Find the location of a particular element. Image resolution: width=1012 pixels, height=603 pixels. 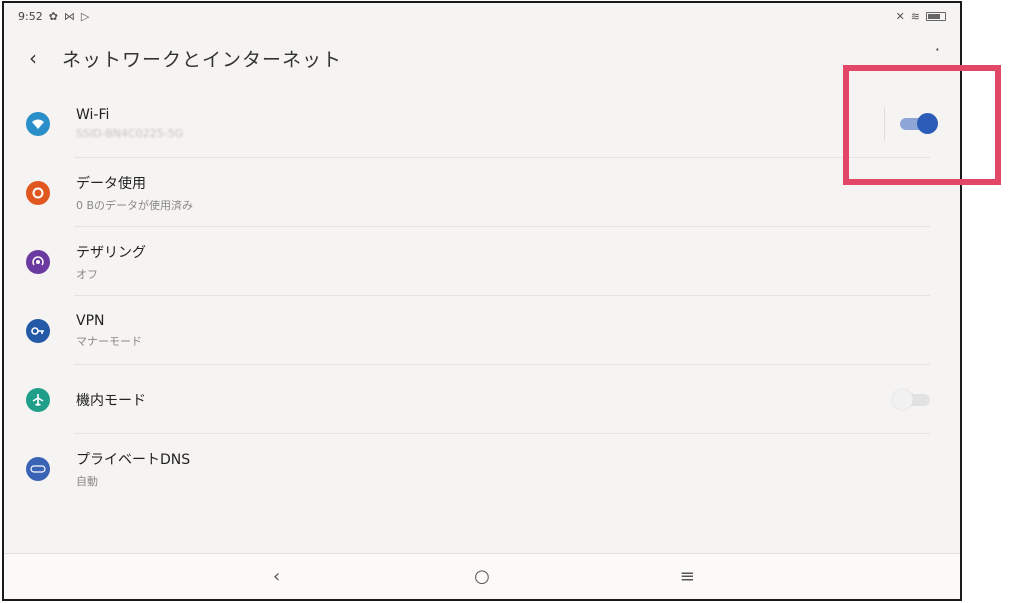

row-title: テザリング is located at coordinates (111, 252).